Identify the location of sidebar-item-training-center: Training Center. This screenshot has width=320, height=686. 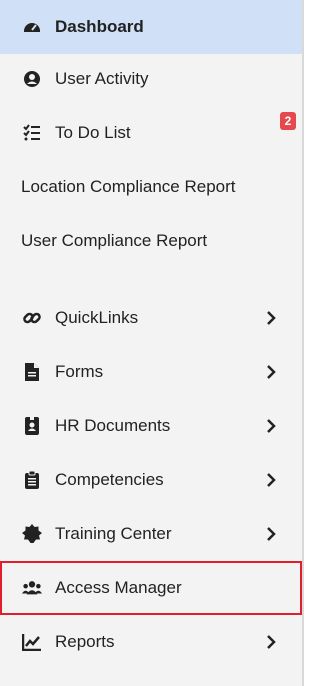
(151, 534).